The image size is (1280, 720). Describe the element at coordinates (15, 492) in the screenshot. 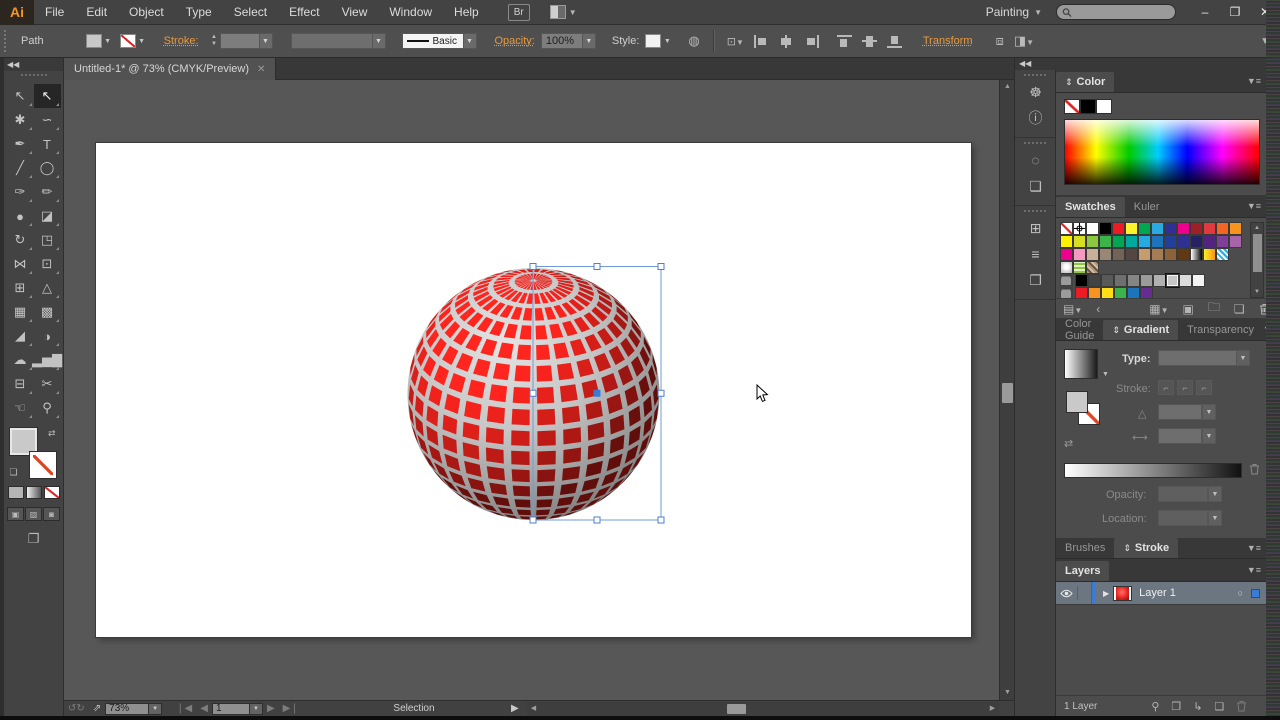

I see `color-mode-button` at that location.